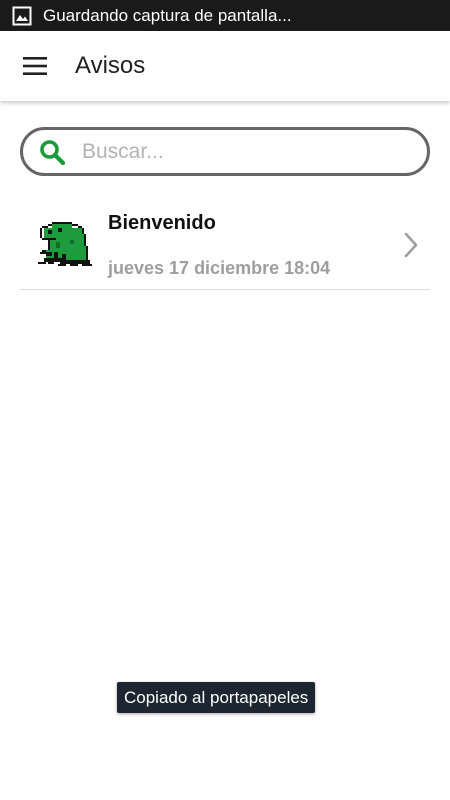 The width and height of the screenshot is (450, 800). Describe the element at coordinates (225, 245) in the screenshot. I see `list-item: Bienvenido jueves 17 diciembre 18:04` at that location.